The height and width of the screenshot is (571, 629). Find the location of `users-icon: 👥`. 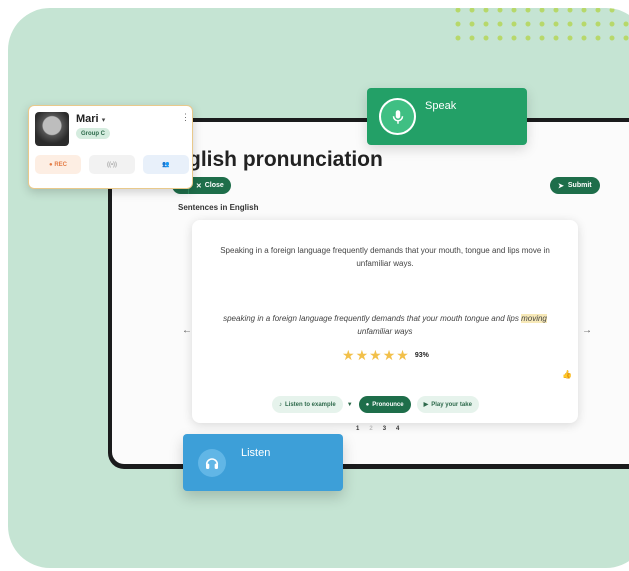

users-icon: 👥 is located at coordinates (166, 165).